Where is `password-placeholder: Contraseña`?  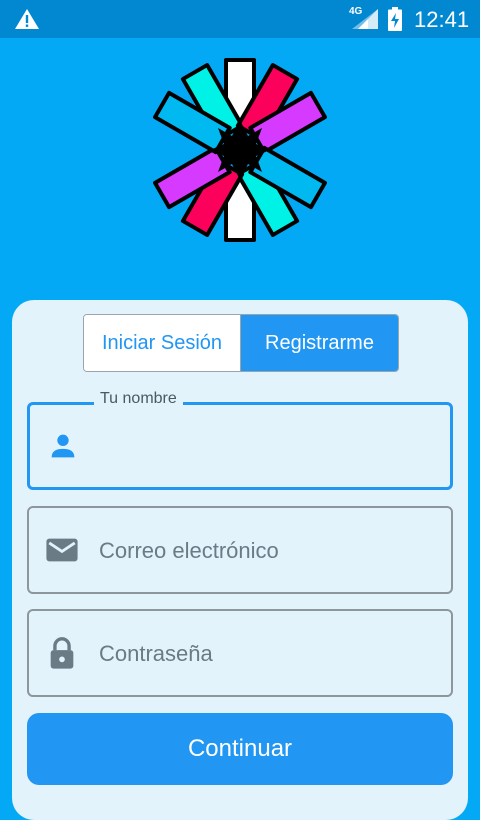 password-placeholder: Contraseña is located at coordinates (156, 653).